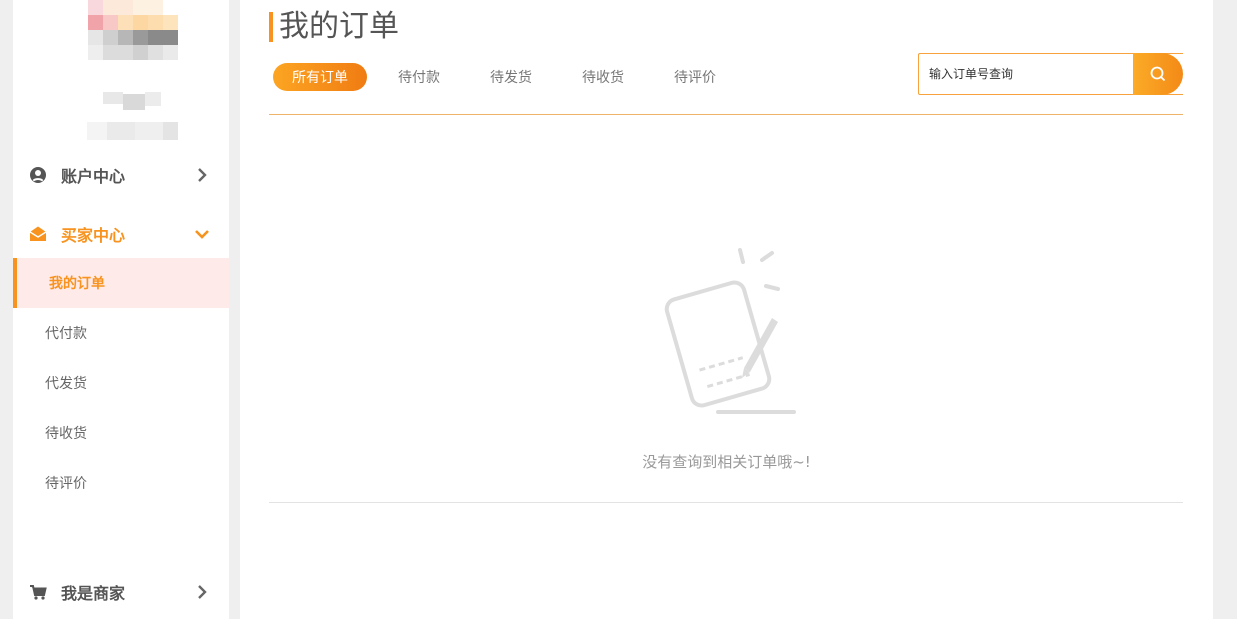  Describe the element at coordinates (121, 283) in the screenshot. I see `sidebar-item-my-orders: 我的订单` at that location.